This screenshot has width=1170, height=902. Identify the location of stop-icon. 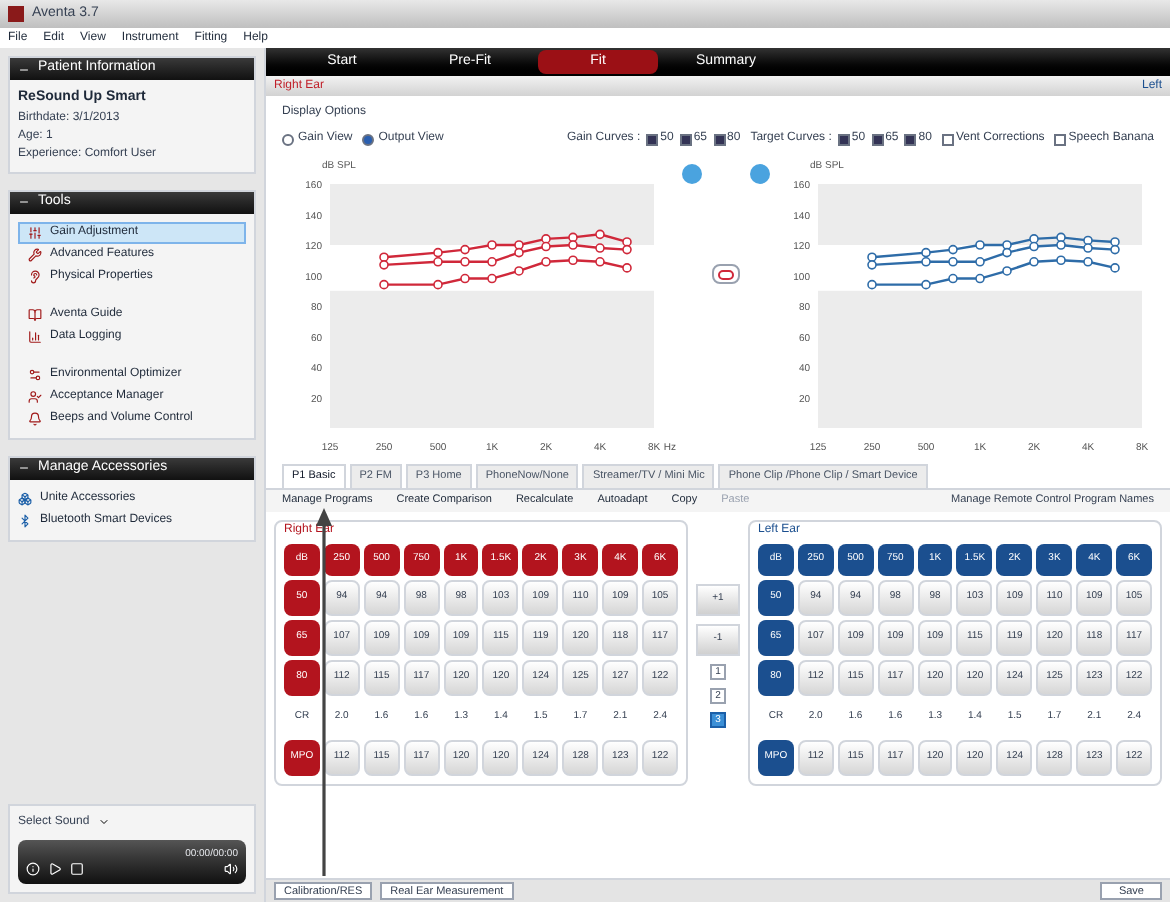
(77, 869).